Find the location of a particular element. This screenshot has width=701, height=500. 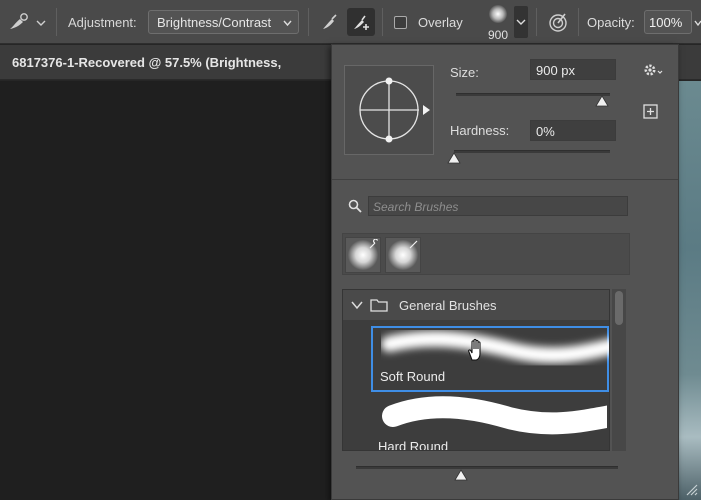

hand-cursor-icon is located at coordinates (474, 349).